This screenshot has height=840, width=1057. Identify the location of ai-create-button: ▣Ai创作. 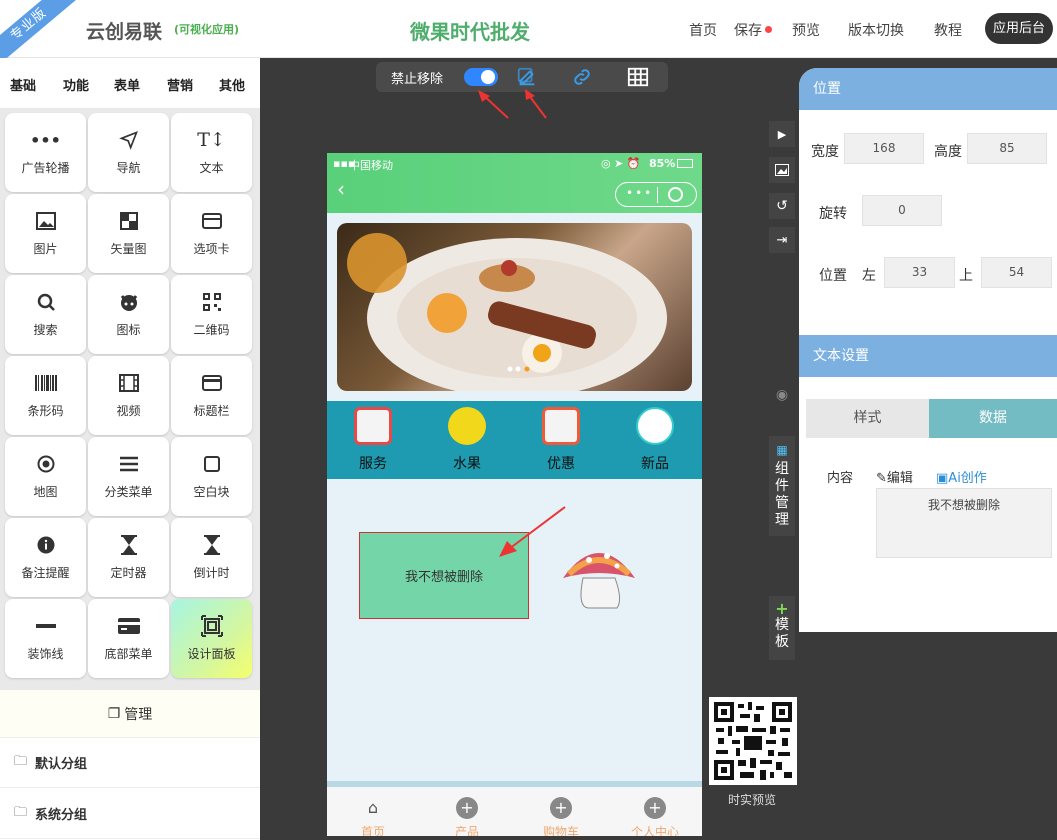
(961, 476).